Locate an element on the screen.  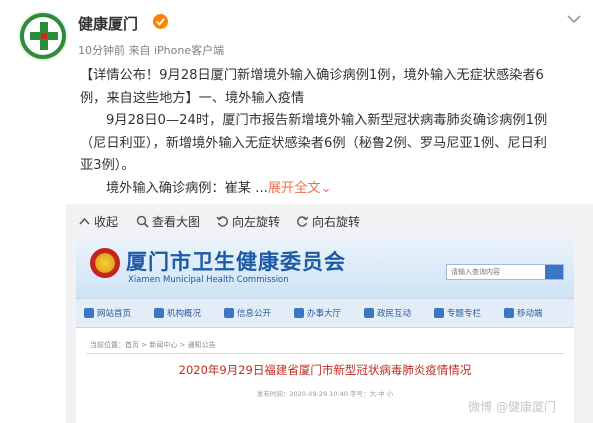
topic-icon is located at coordinates (439, 313).